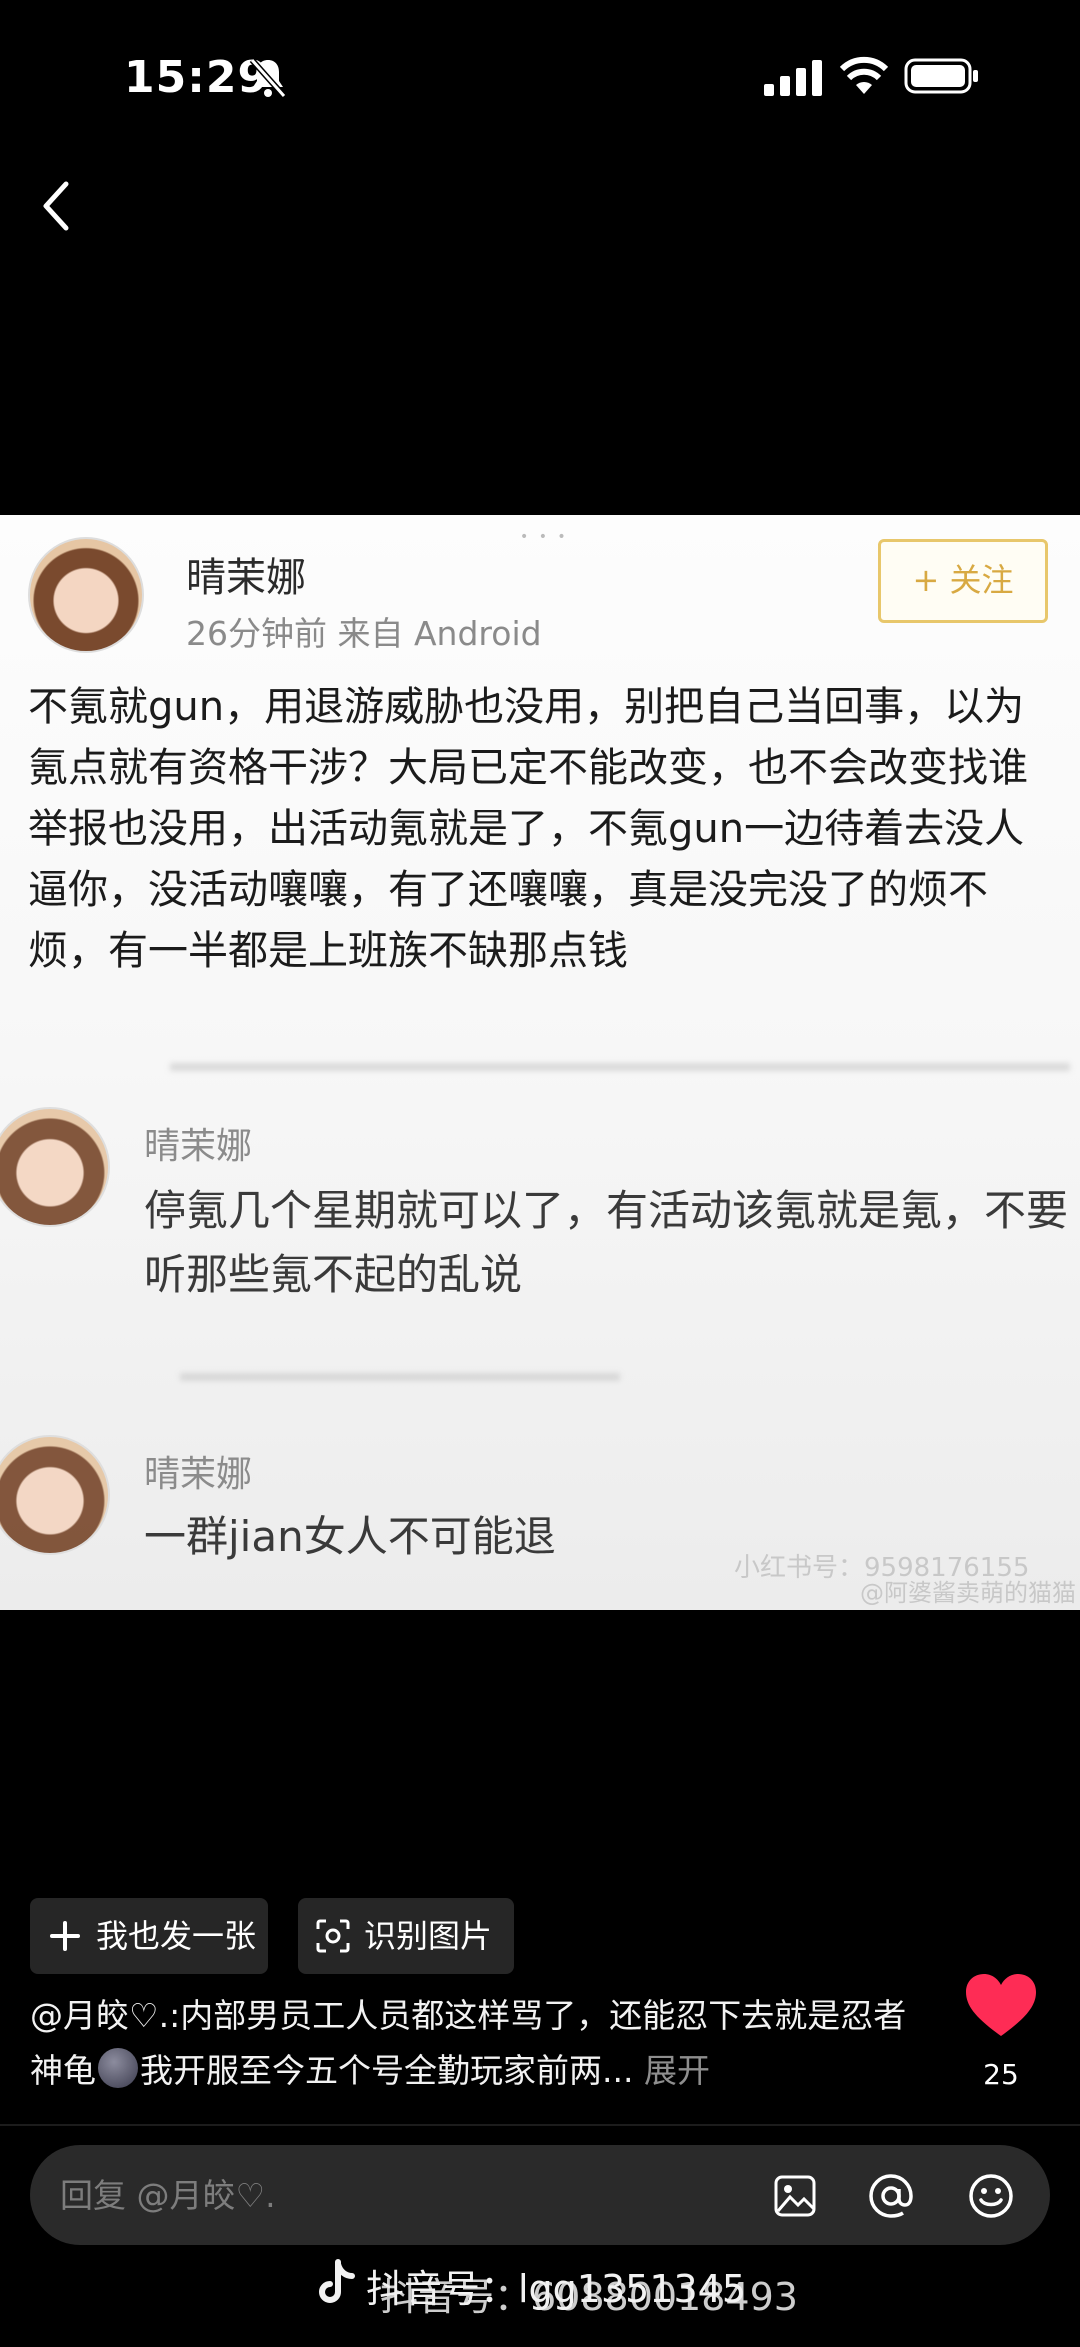 The width and height of the screenshot is (1080, 2347). Describe the element at coordinates (540, 80) in the screenshot. I see `status-bar: 15:29` at that location.